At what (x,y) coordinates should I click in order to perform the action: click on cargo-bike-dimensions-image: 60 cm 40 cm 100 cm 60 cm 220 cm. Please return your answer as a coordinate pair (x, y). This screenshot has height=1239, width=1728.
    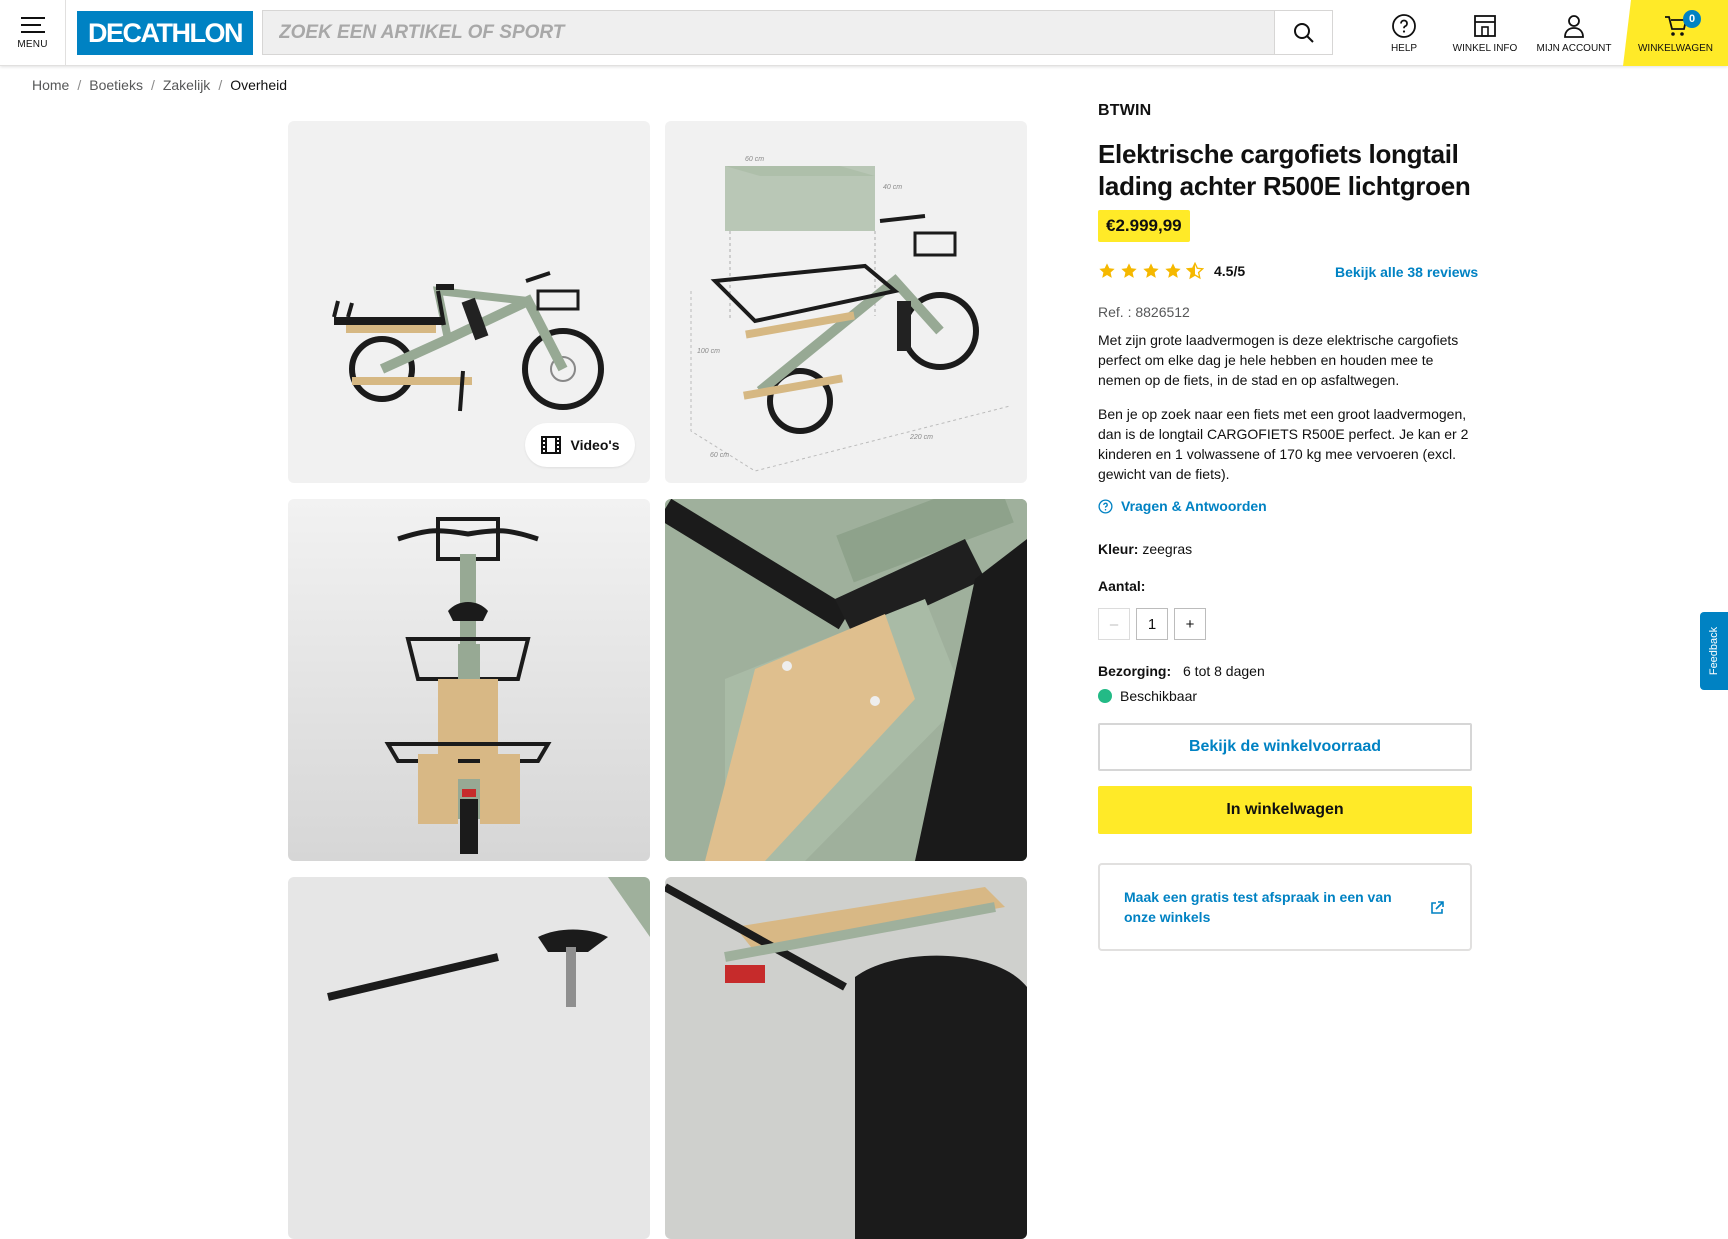
    Looking at the image, I should click on (850, 314).